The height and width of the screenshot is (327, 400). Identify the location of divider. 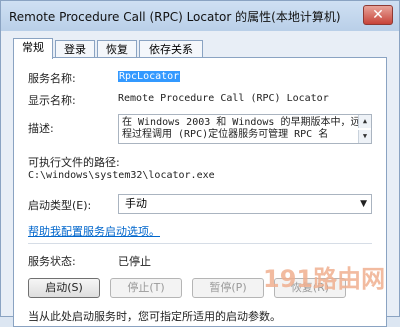
(200, 243).